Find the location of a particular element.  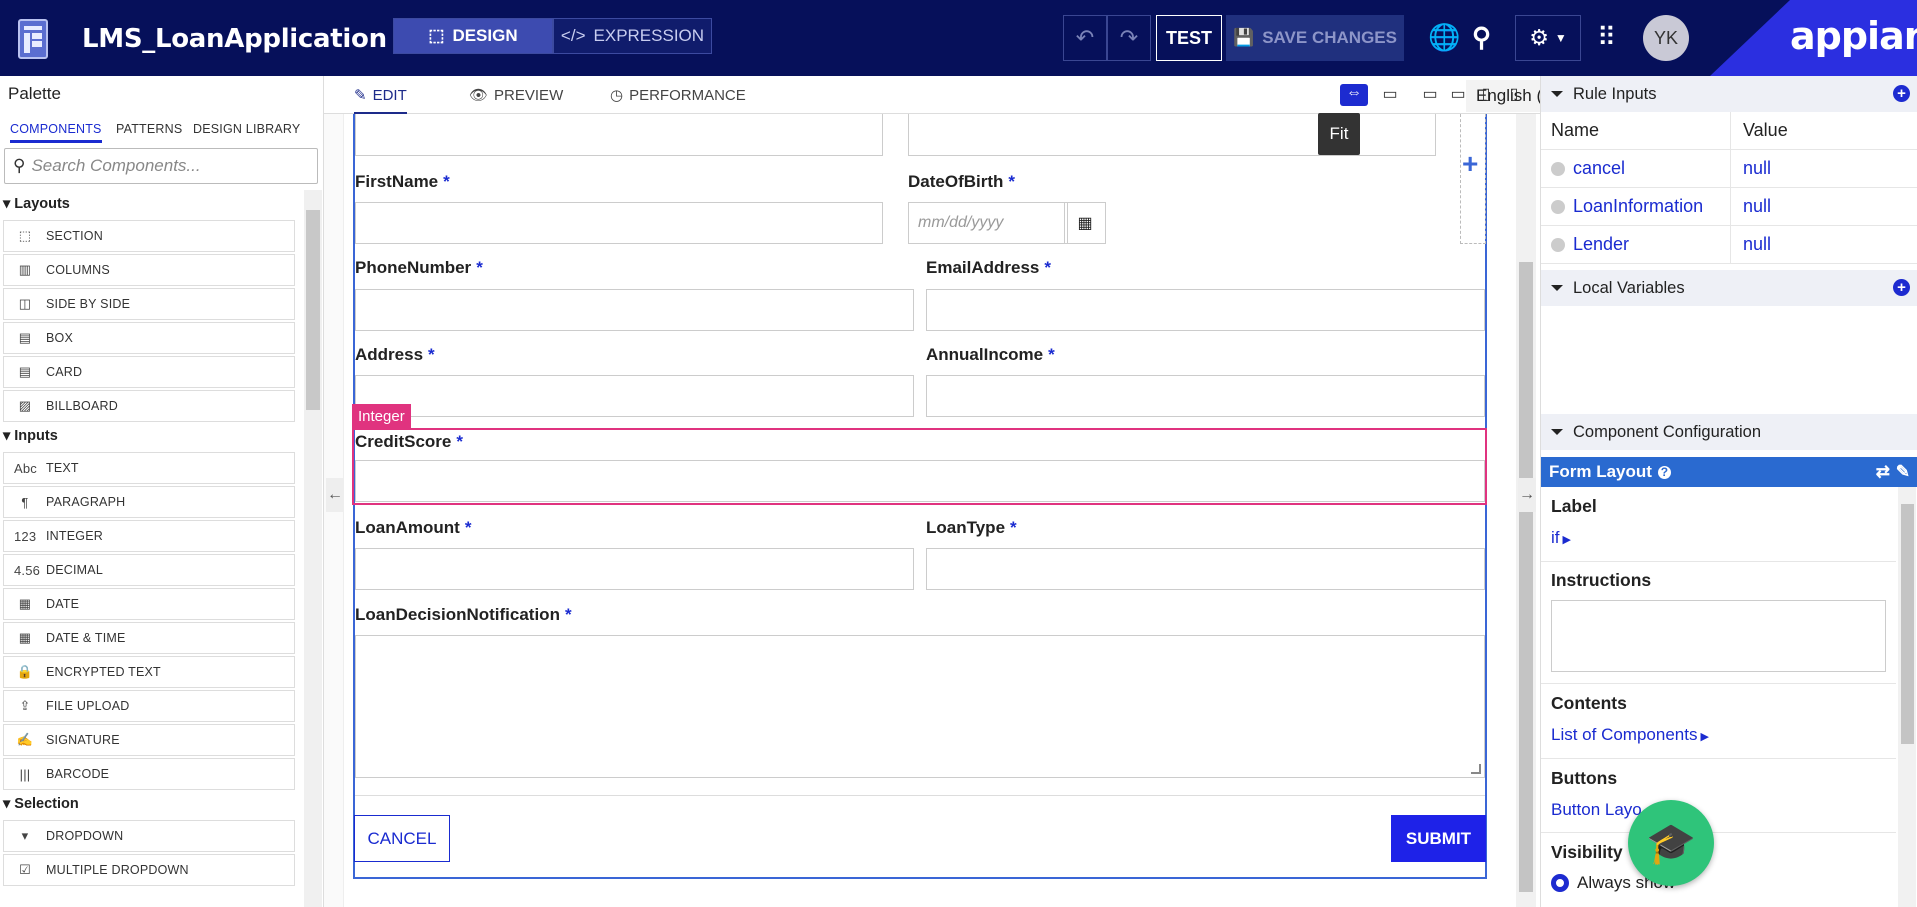

expression-mode-button: </> EXPRESSION is located at coordinates (632, 36).